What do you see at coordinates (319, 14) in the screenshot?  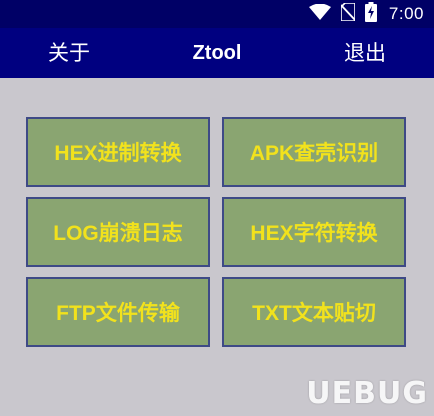 I see `wifi-icon` at bounding box center [319, 14].